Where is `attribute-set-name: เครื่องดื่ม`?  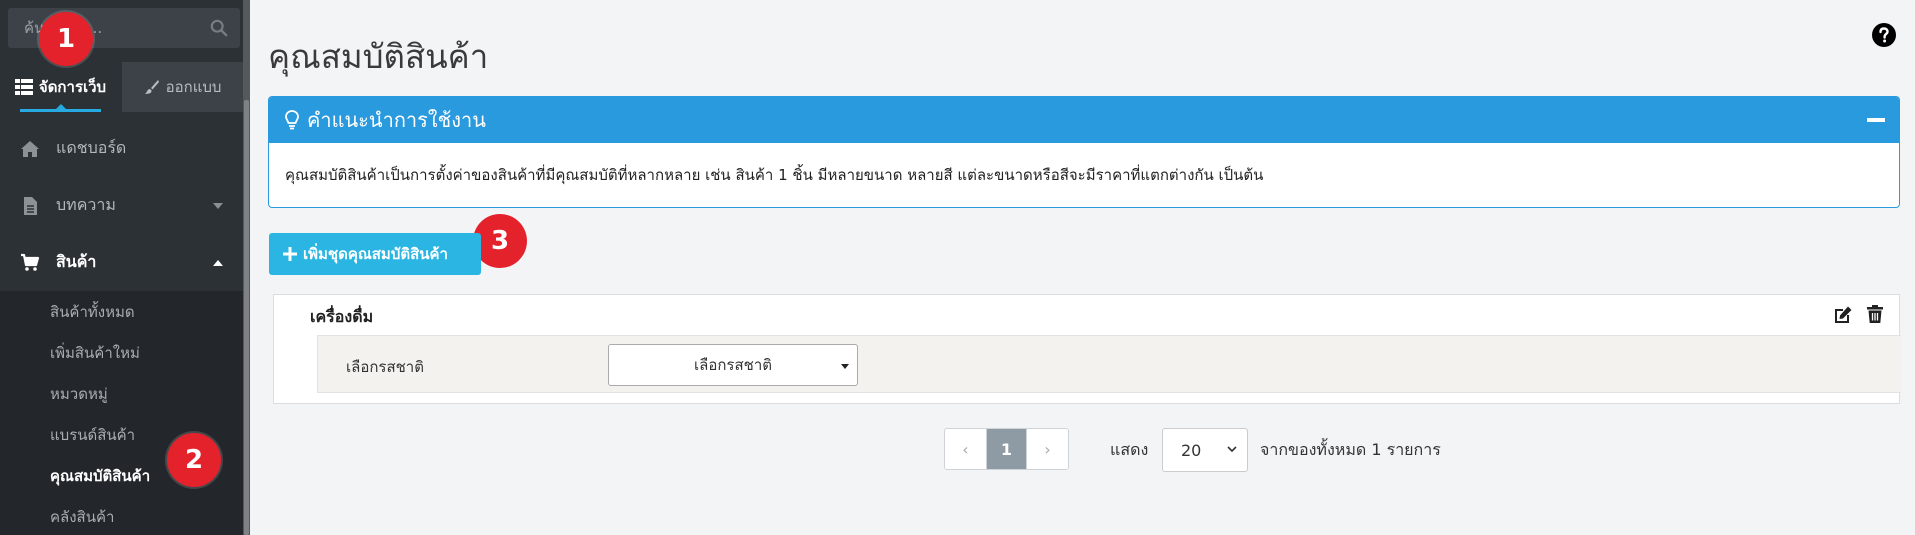 attribute-set-name: เครื่องดื่ม is located at coordinates (342, 316).